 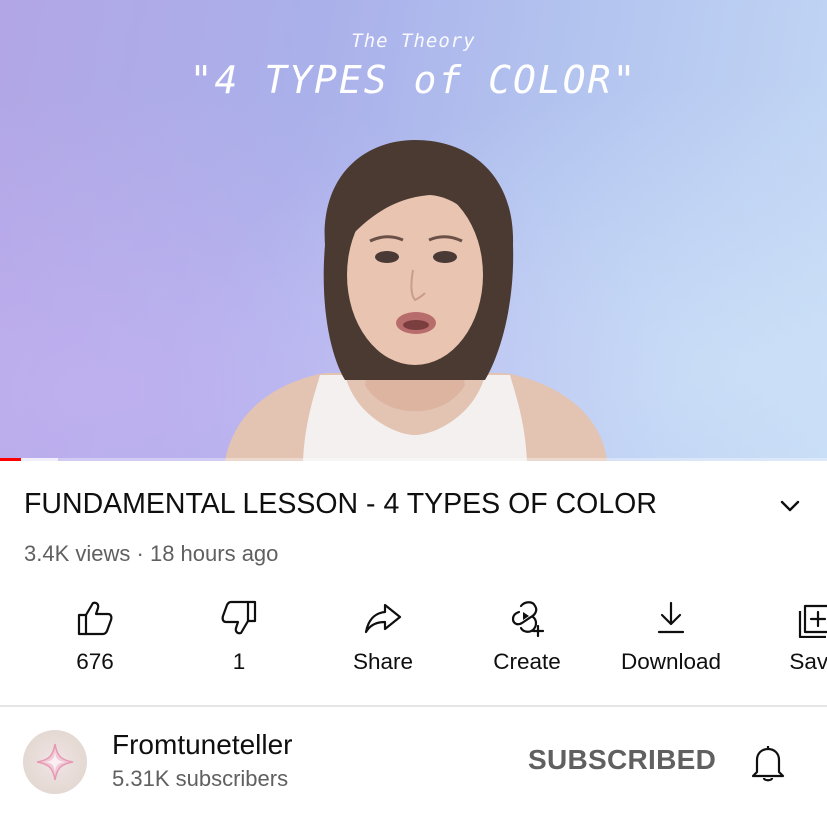 What do you see at coordinates (671, 661) in the screenshot?
I see `download-label: Download` at bounding box center [671, 661].